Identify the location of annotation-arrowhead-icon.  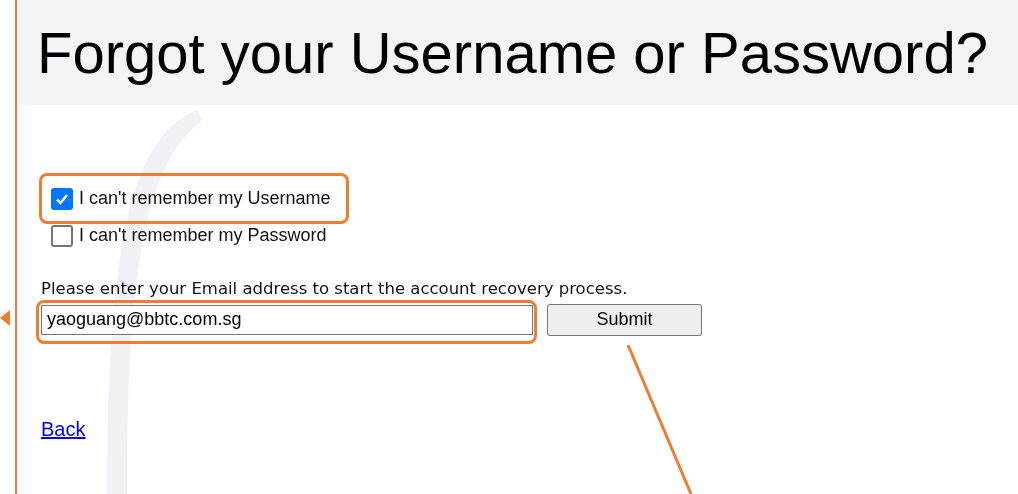
(5, 318).